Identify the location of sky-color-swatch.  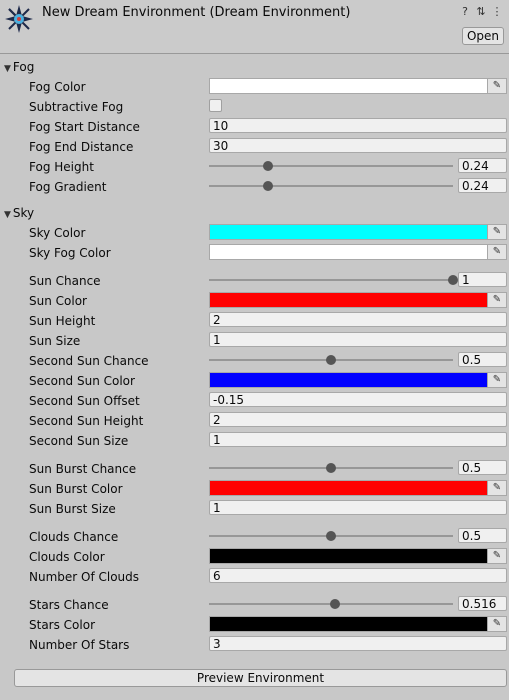
(349, 232).